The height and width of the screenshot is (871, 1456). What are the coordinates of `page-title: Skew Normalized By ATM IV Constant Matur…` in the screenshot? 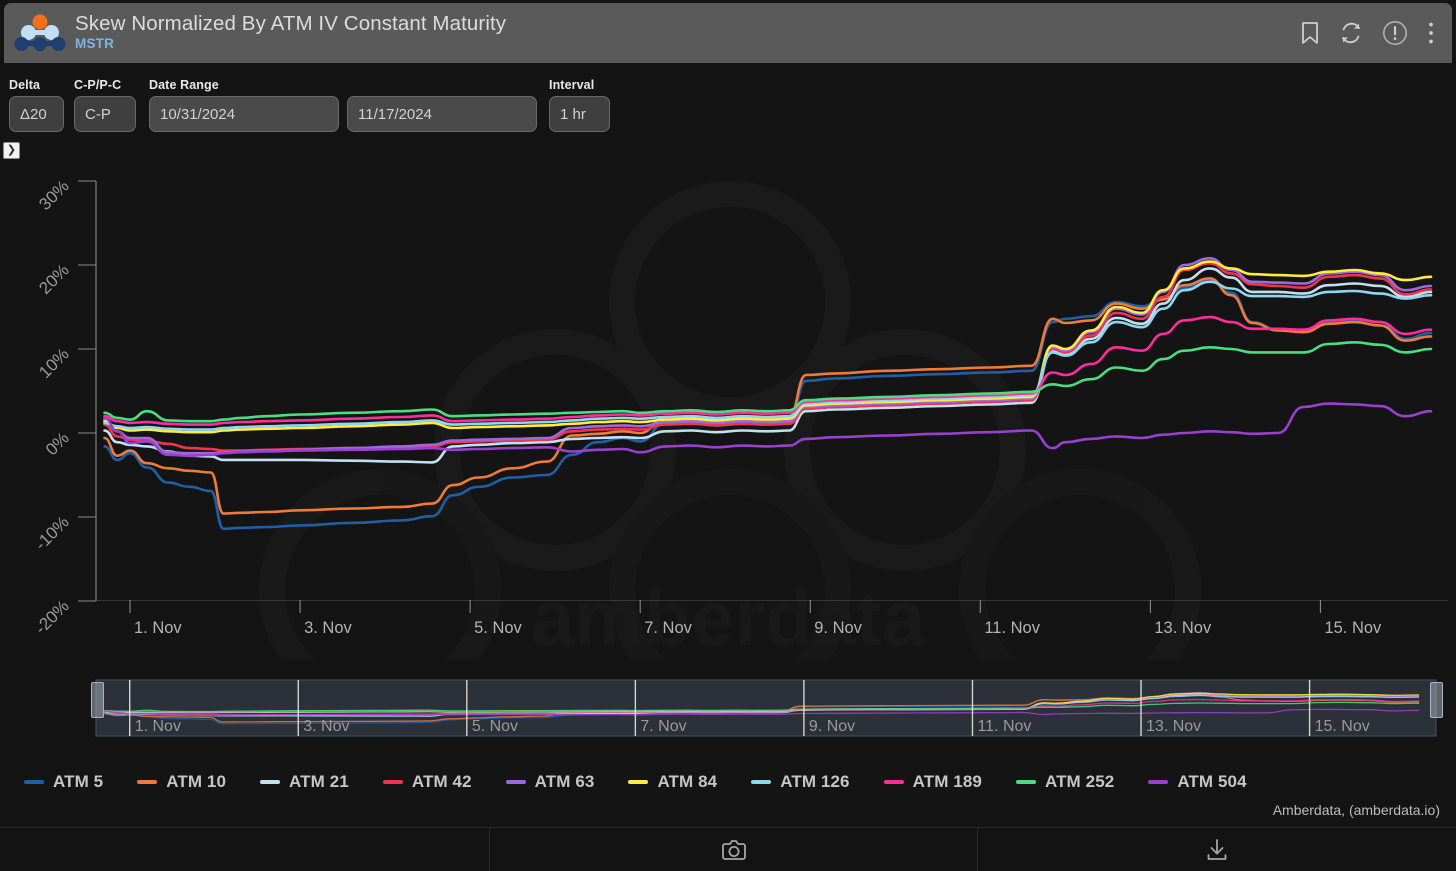 It's located at (291, 23).